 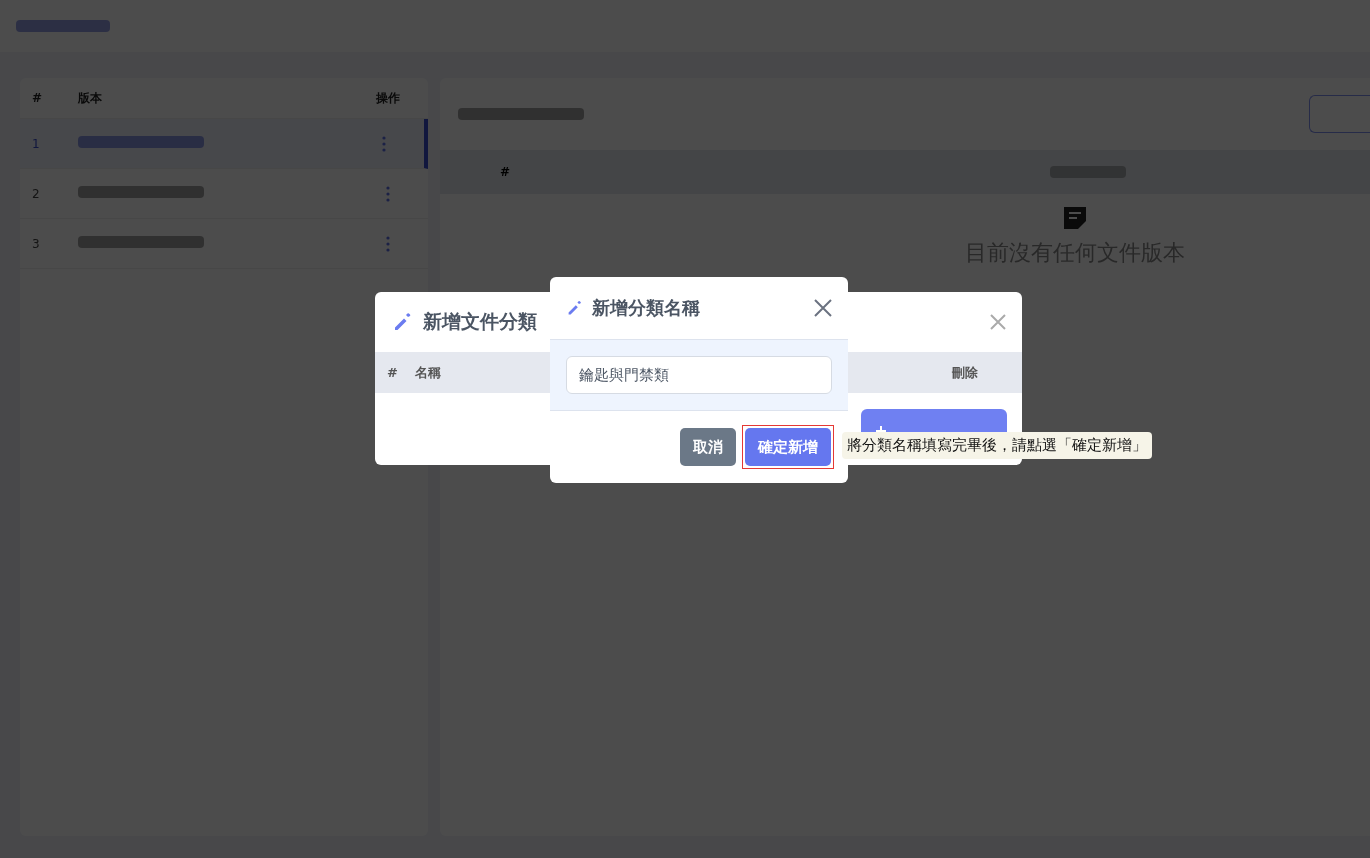 What do you see at coordinates (646, 308) in the screenshot?
I see `dialog-title: 新增分類名稱` at bounding box center [646, 308].